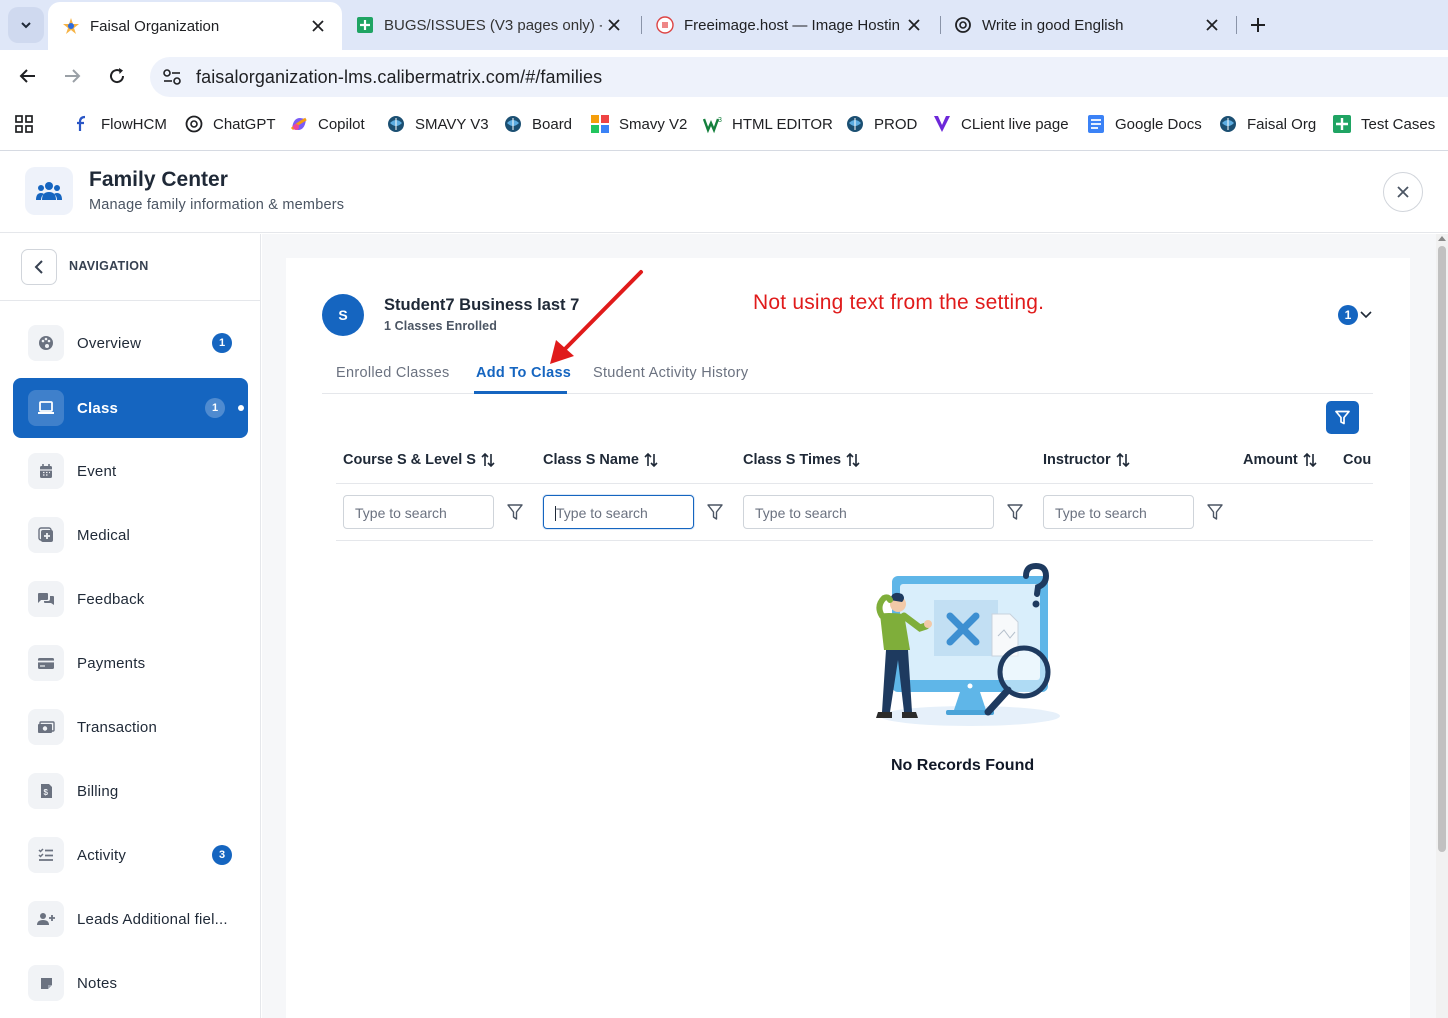 This screenshot has height=1018, width=1448. I want to click on sidebar-item-transaction: Transaction, so click(130, 727).